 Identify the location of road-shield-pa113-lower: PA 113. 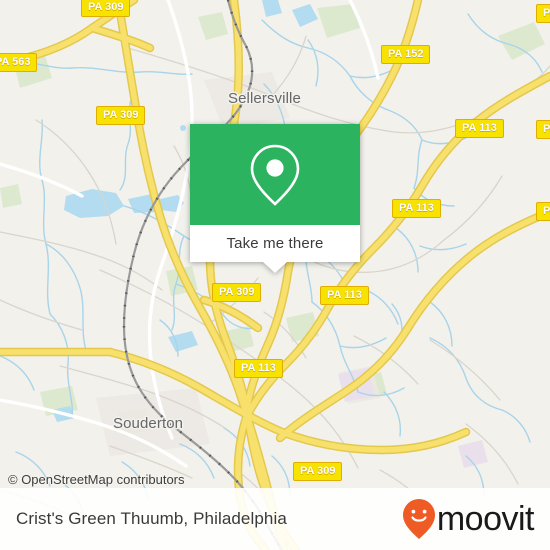
(258, 368).